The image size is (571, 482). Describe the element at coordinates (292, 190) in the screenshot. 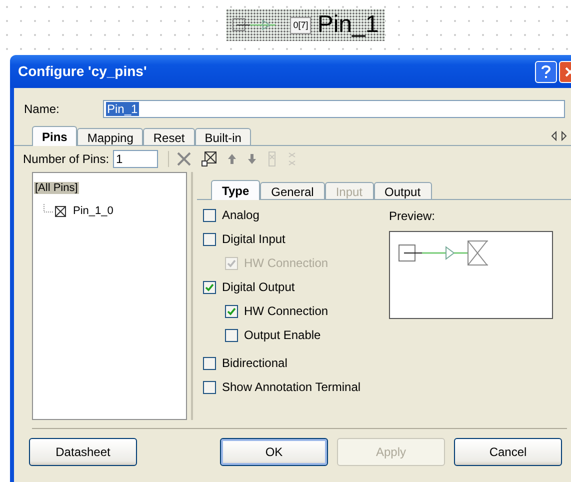

I see `tab: General` at that location.